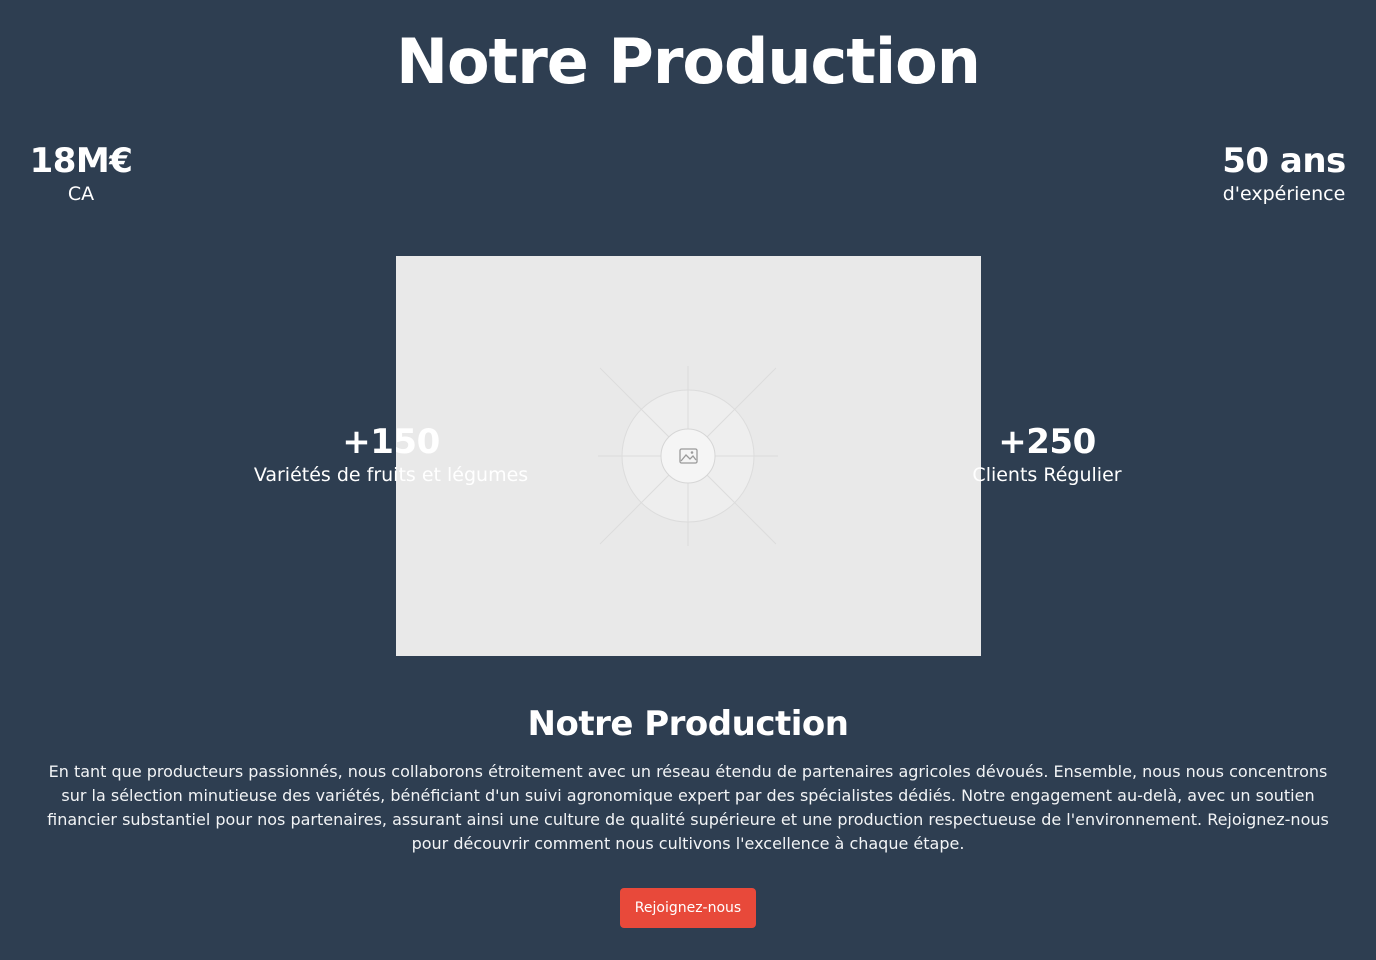  I want to click on join-us-button: Rejoignez-nous, so click(688, 908).